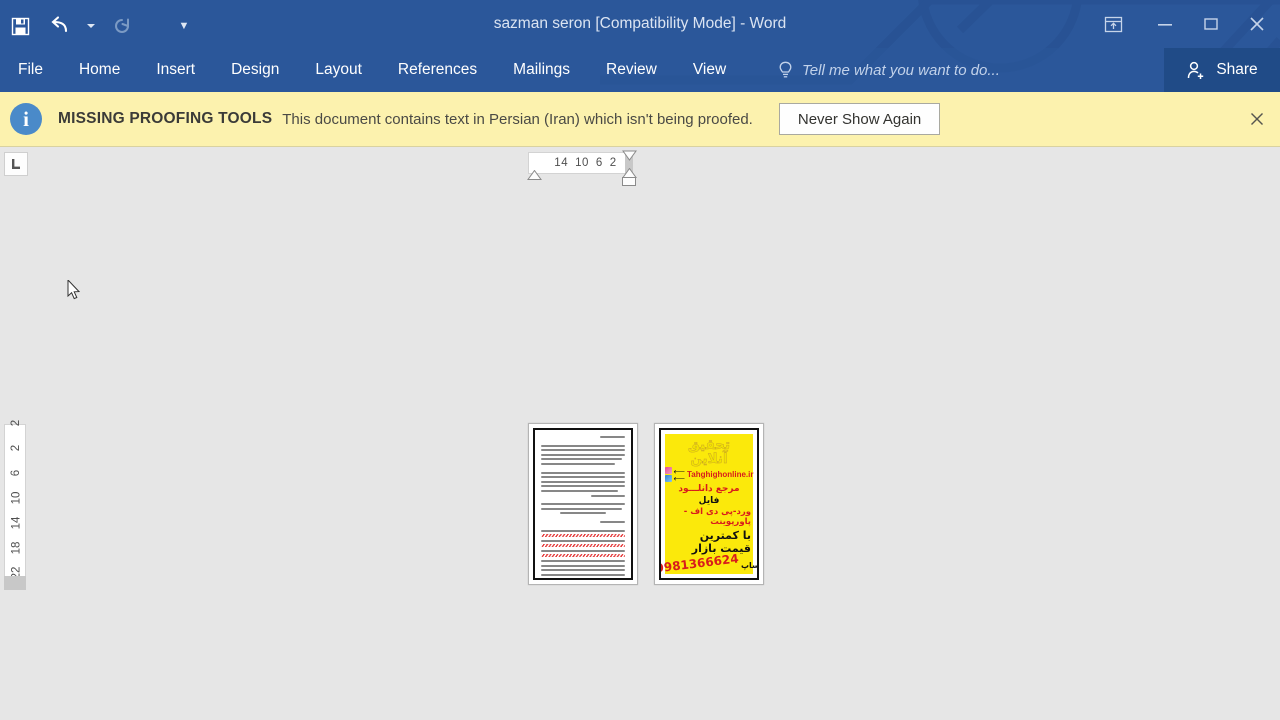  I want to click on info-icon: i, so click(26, 119).